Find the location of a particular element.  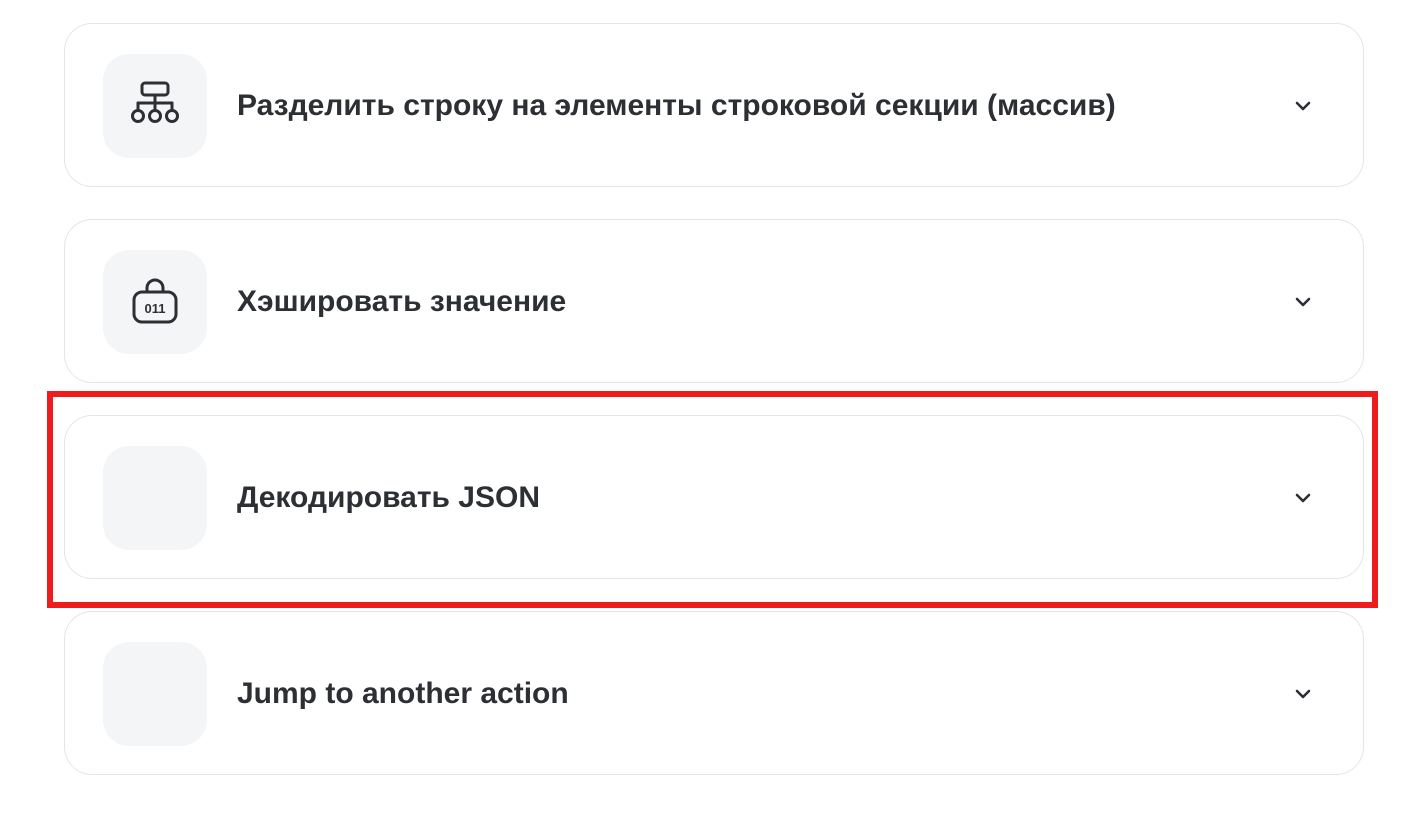

action-label: Хэшировать значение is located at coordinates (402, 301).